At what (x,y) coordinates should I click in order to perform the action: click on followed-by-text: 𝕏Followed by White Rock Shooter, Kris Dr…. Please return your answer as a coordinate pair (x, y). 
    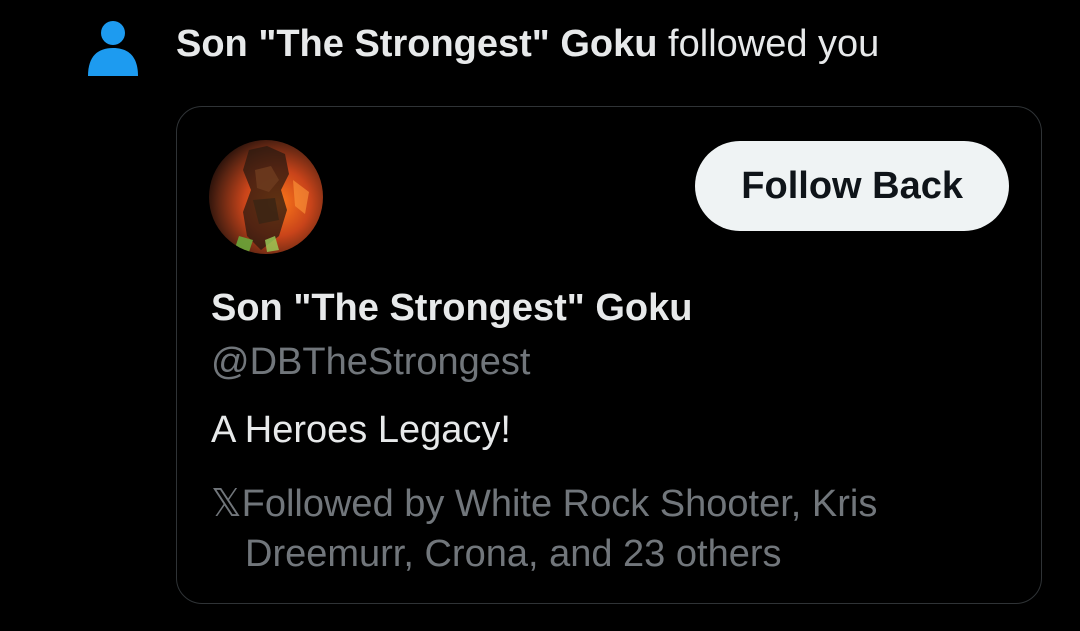
    Looking at the image, I should click on (601, 529).